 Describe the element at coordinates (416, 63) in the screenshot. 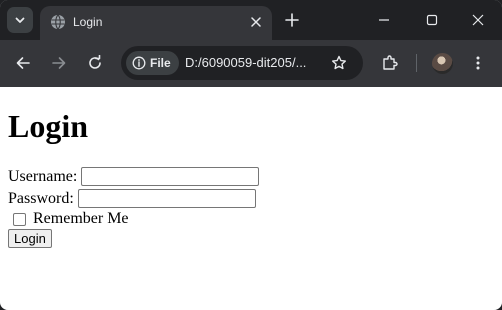

I see `toolbar-divider` at that location.